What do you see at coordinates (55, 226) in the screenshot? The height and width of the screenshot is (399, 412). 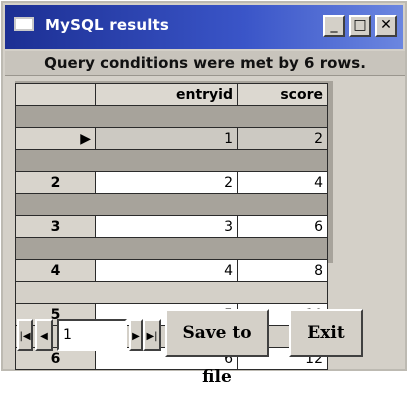 I see `row-number: 3` at bounding box center [55, 226].